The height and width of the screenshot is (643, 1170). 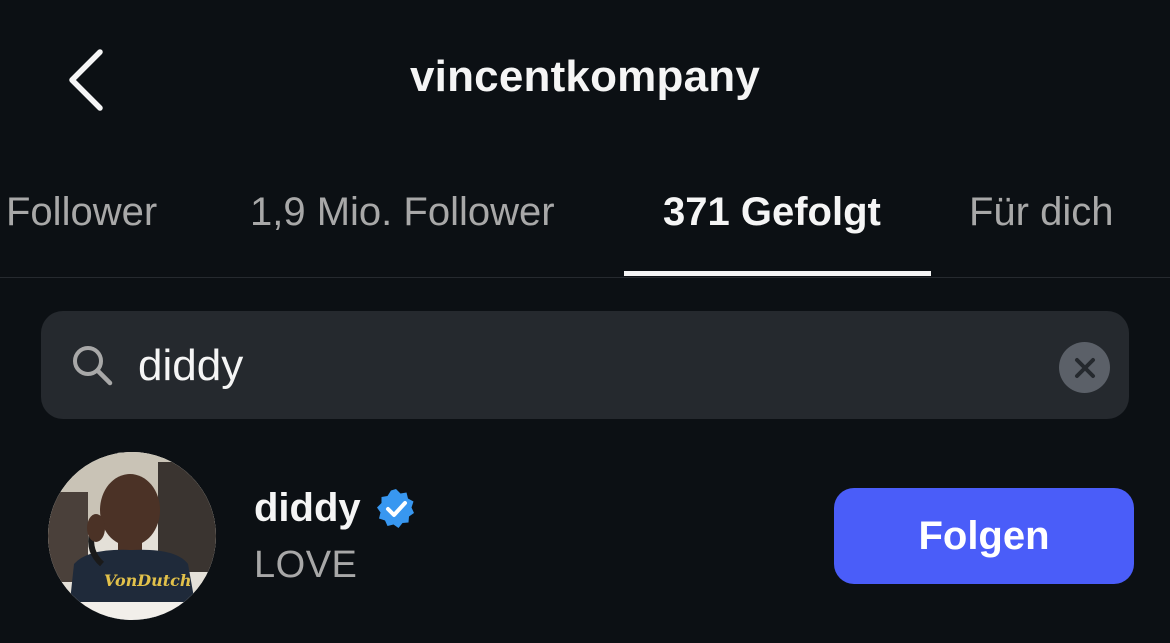 I want to click on clear-icon, so click(x=1084, y=367).